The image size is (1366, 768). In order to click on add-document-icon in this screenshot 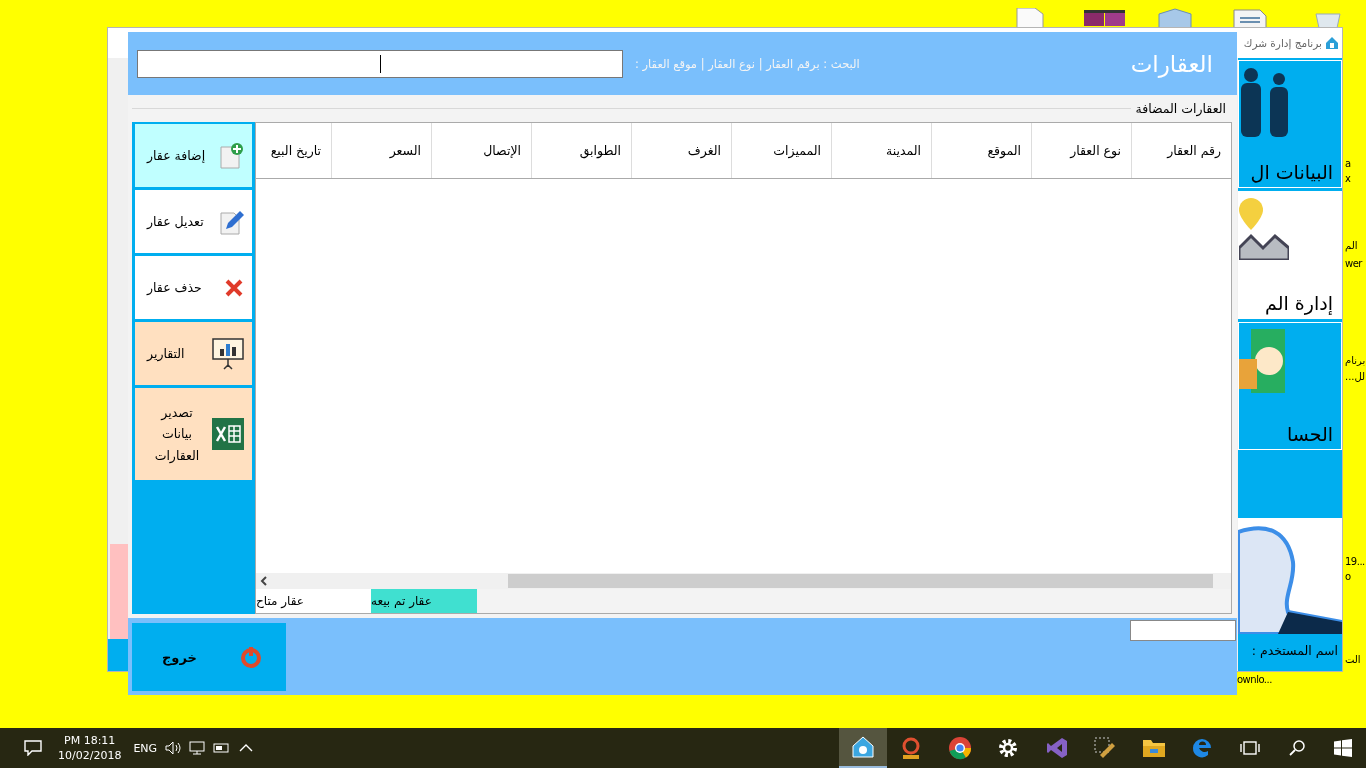, I will do `click(232, 155)`.